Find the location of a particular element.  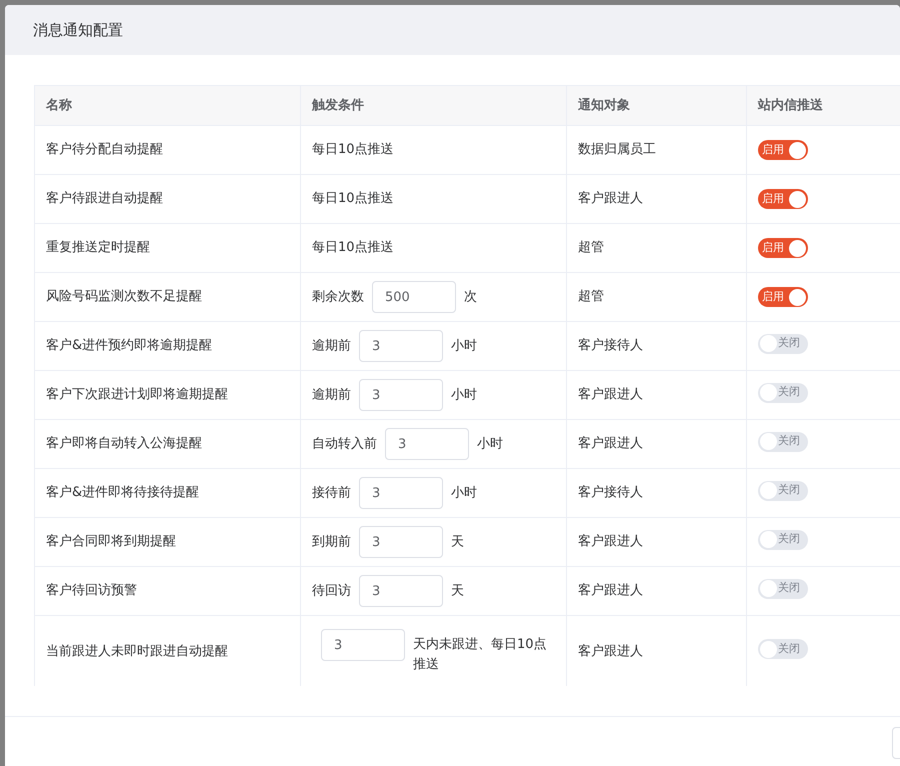

unit-label: 天内未跟进、每日10点推送 is located at coordinates (480, 655).